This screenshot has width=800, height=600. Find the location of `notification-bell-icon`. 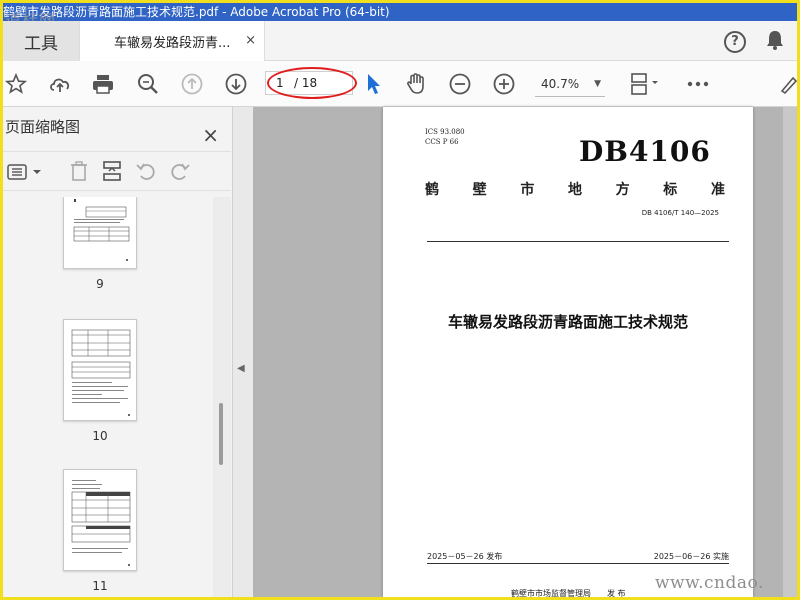

notification-bell-icon is located at coordinates (775, 42).